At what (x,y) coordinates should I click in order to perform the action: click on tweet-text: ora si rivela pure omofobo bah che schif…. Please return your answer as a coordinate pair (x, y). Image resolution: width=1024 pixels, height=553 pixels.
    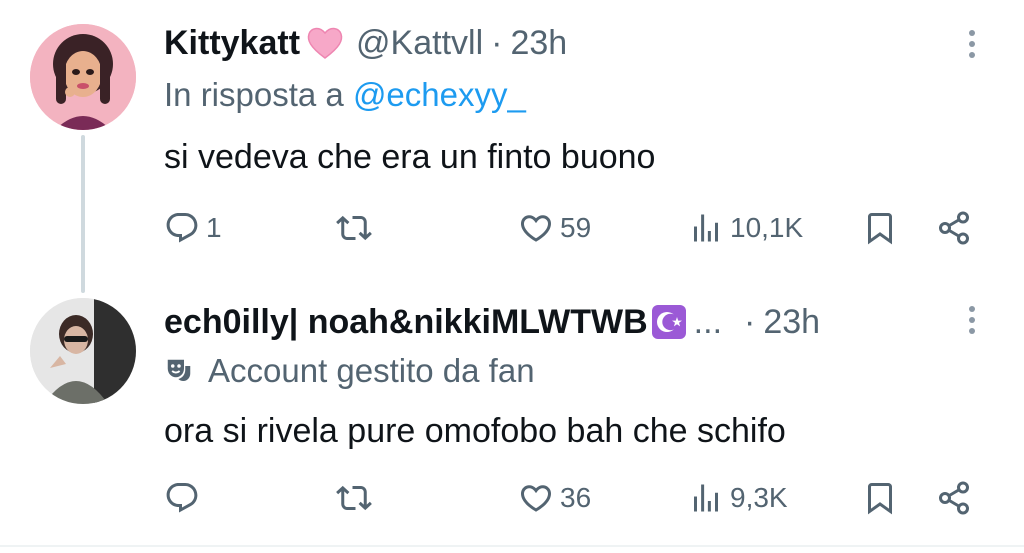
    Looking at the image, I should click on (475, 431).